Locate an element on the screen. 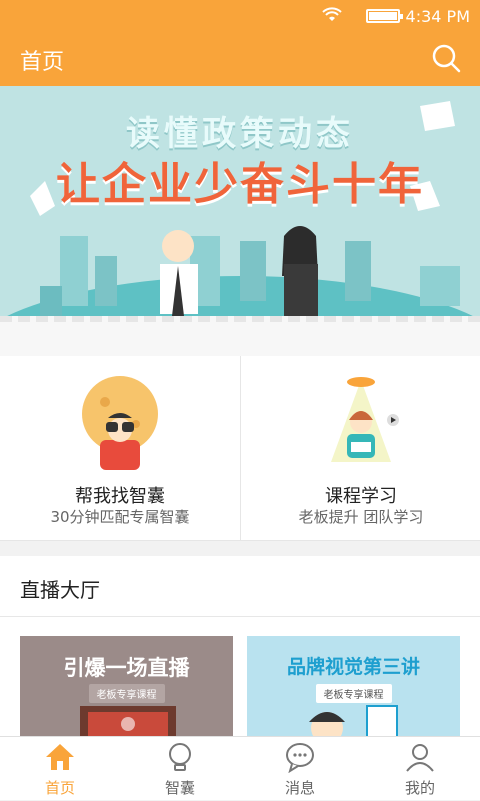  divider is located at coordinates (240, 616).